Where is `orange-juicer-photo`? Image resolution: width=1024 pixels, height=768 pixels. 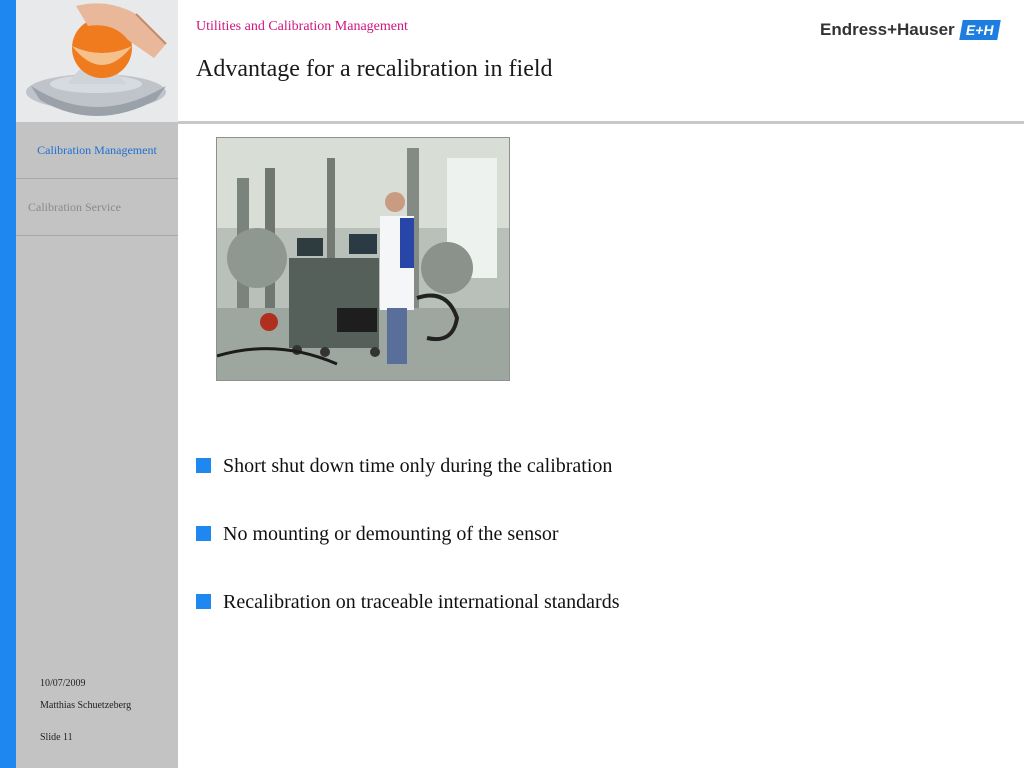
orange-juicer-photo is located at coordinates (97, 61).